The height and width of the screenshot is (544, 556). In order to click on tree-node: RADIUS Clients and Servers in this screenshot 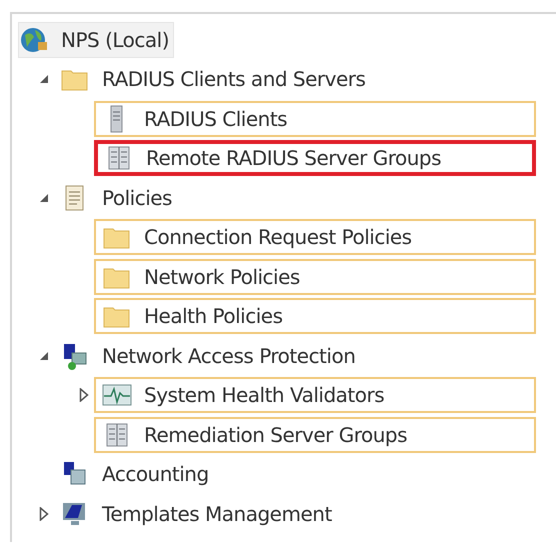, I will do `click(213, 79)`.